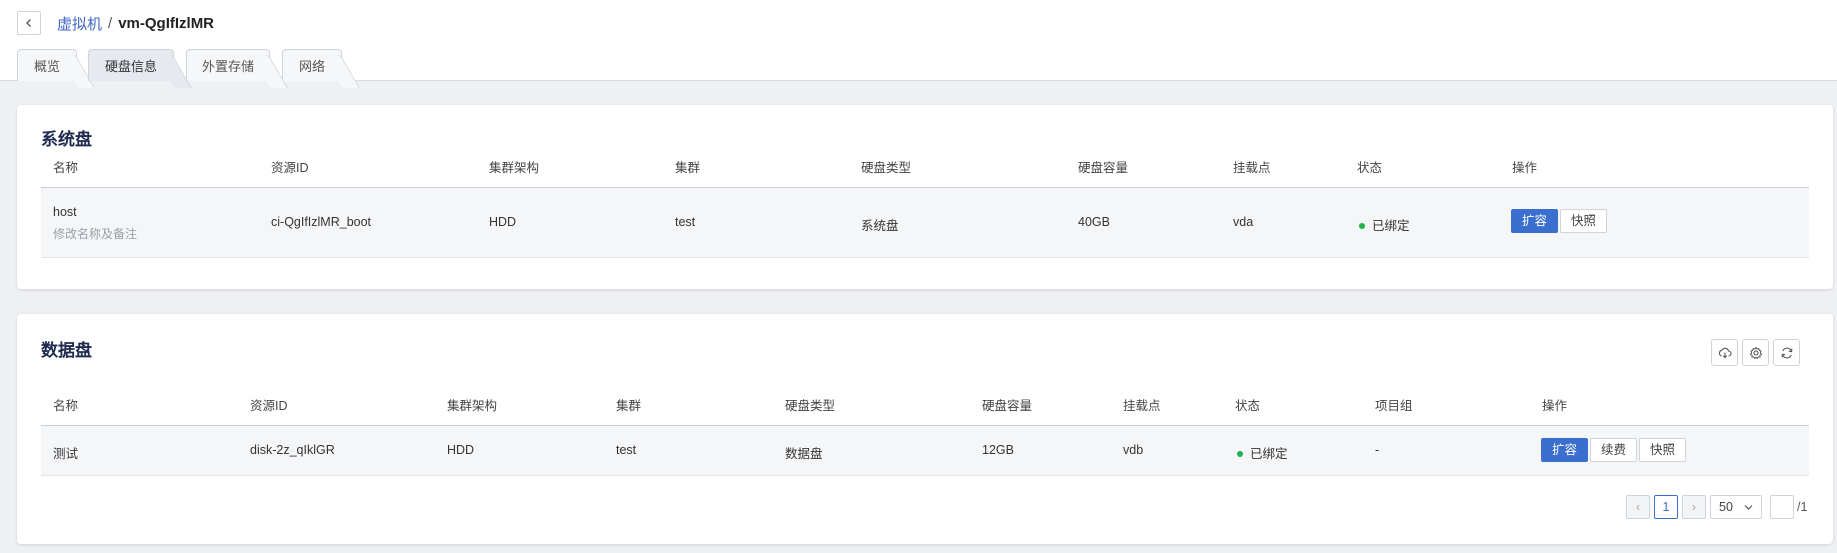 The image size is (1837, 553). What do you see at coordinates (1666, 507) in the screenshot?
I see `page-number-1: 1` at bounding box center [1666, 507].